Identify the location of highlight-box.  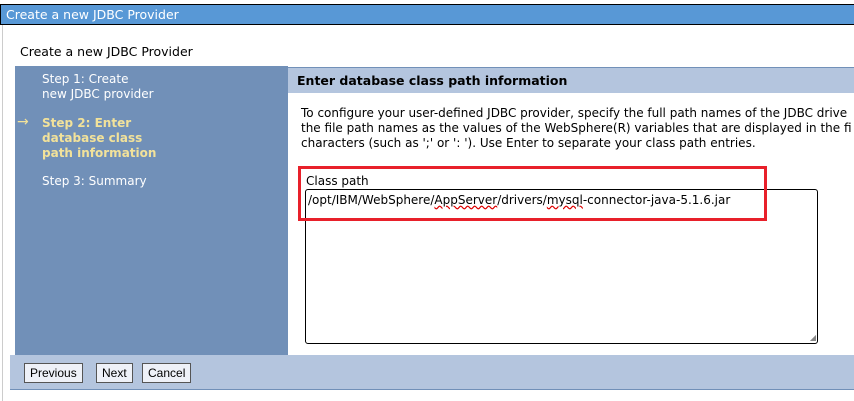
(532, 193).